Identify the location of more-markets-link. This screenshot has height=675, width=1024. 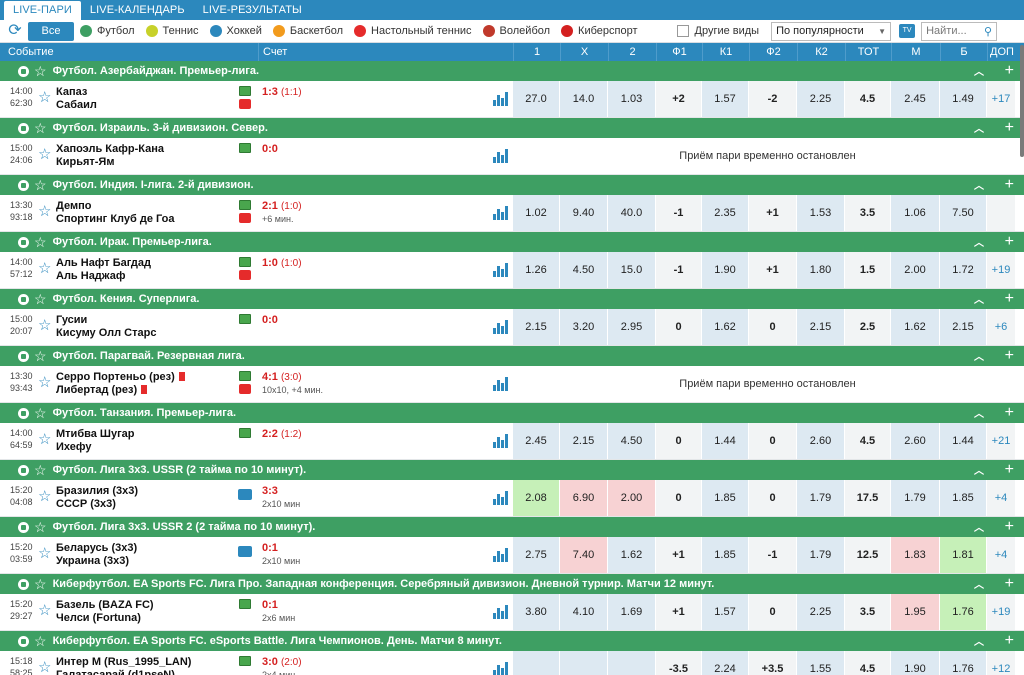
(1000, 213).